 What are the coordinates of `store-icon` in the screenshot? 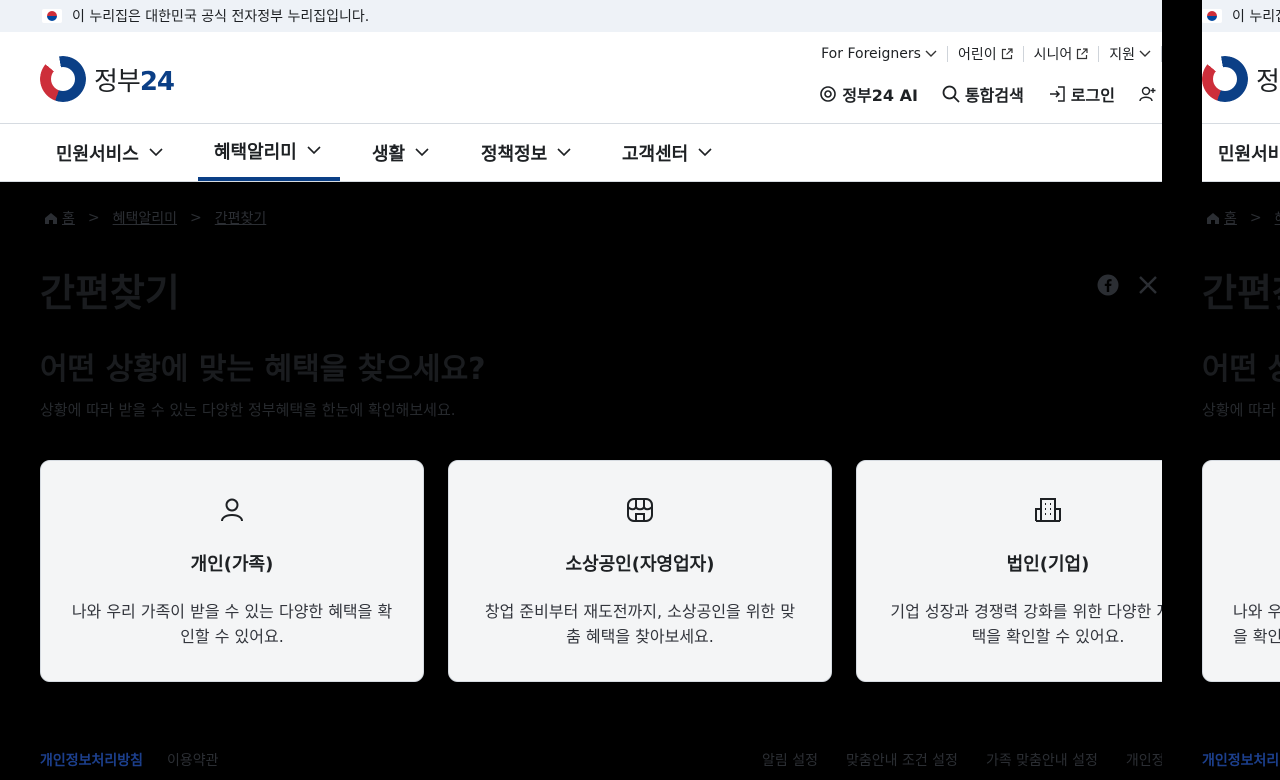 It's located at (640, 510).